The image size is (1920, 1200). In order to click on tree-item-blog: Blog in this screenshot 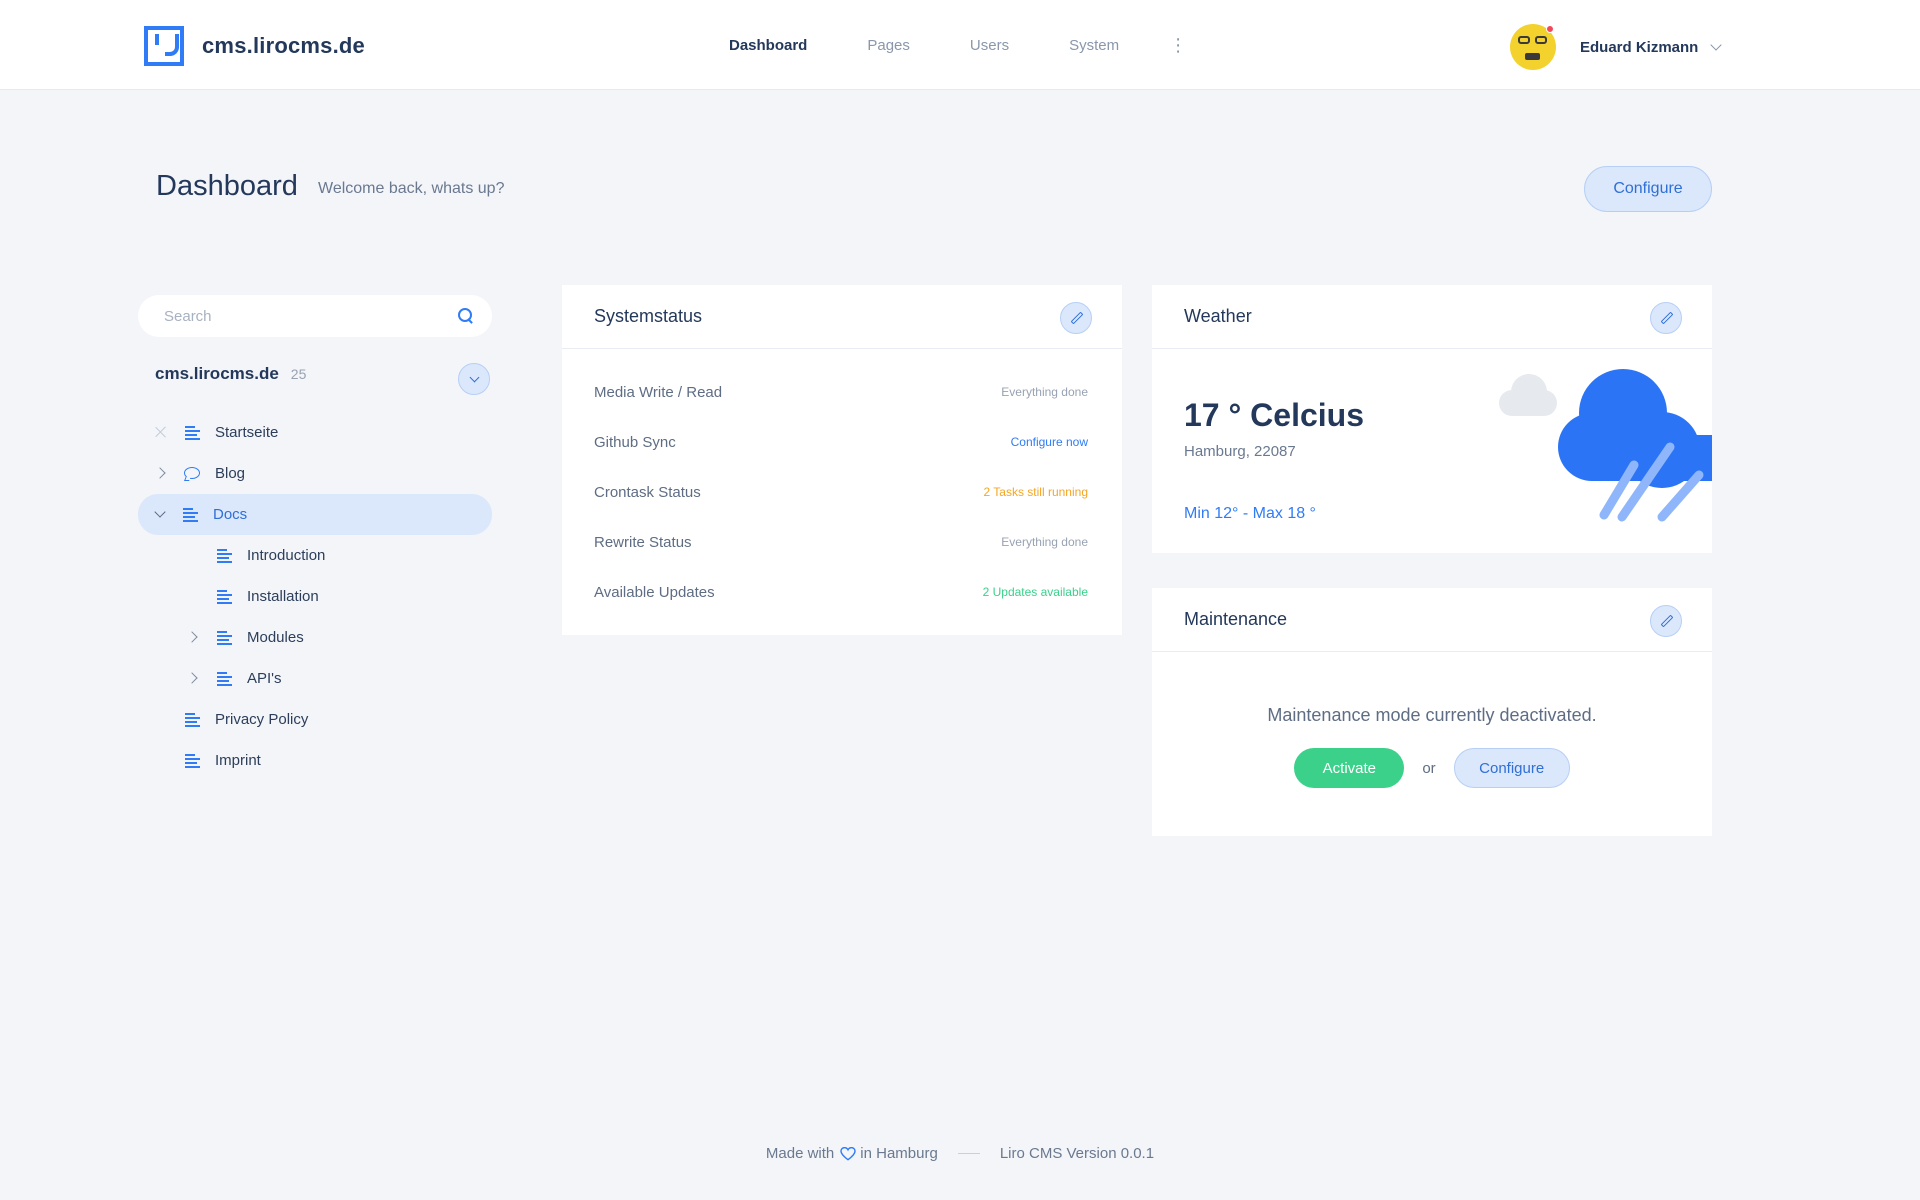, I will do `click(315, 473)`.